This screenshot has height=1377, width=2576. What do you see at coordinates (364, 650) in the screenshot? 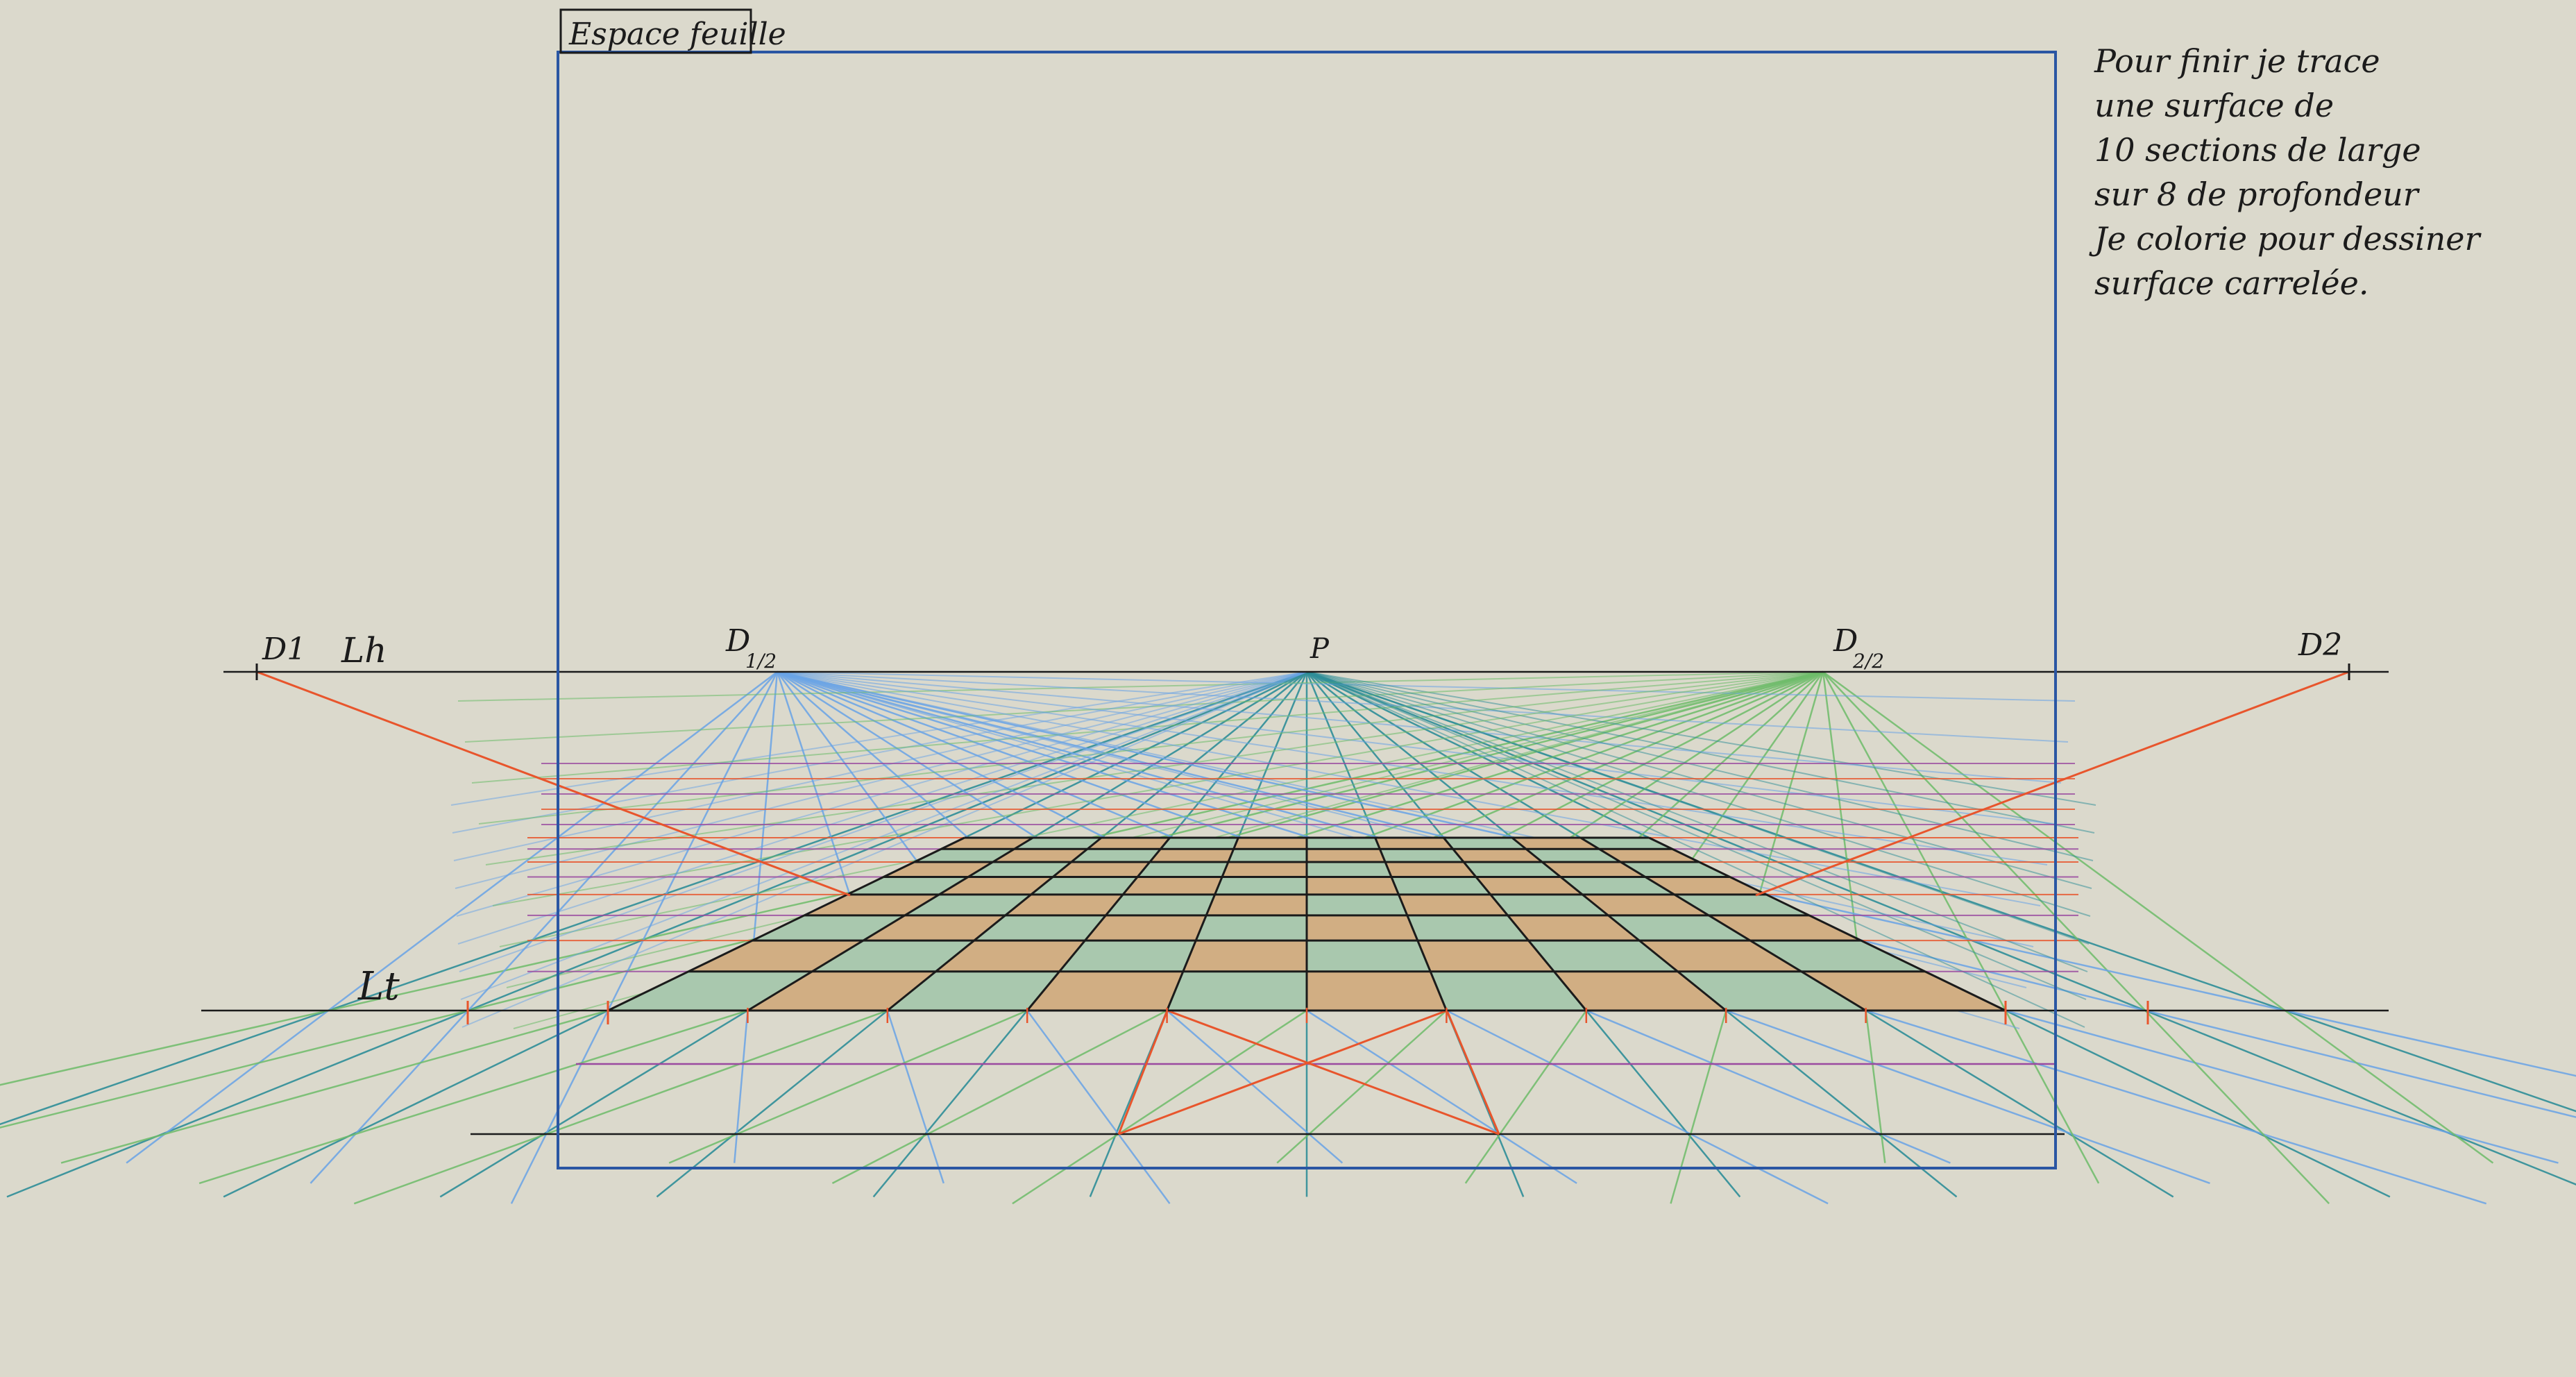
I see `label-horizon-line: Lh` at bounding box center [364, 650].